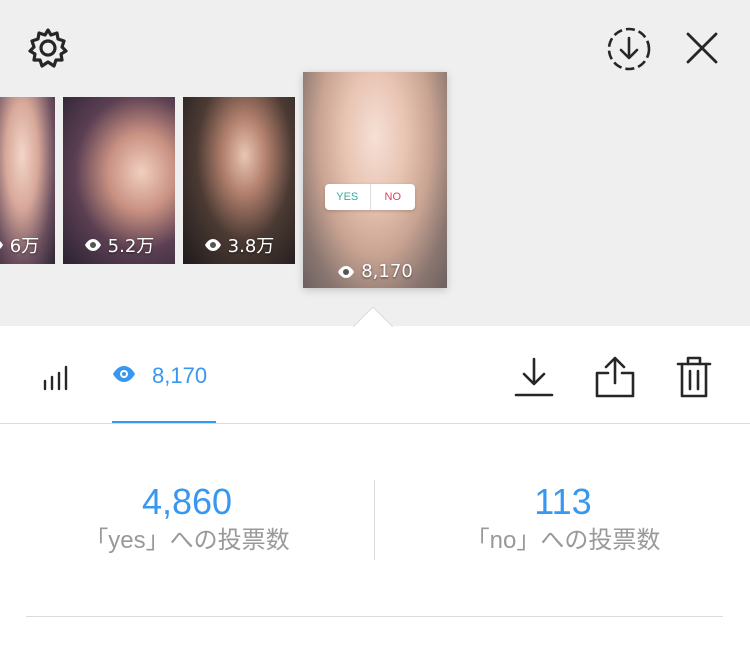 This screenshot has width=750, height=649. What do you see at coordinates (187, 501) in the screenshot?
I see `poll-yes-count: 4,860` at bounding box center [187, 501].